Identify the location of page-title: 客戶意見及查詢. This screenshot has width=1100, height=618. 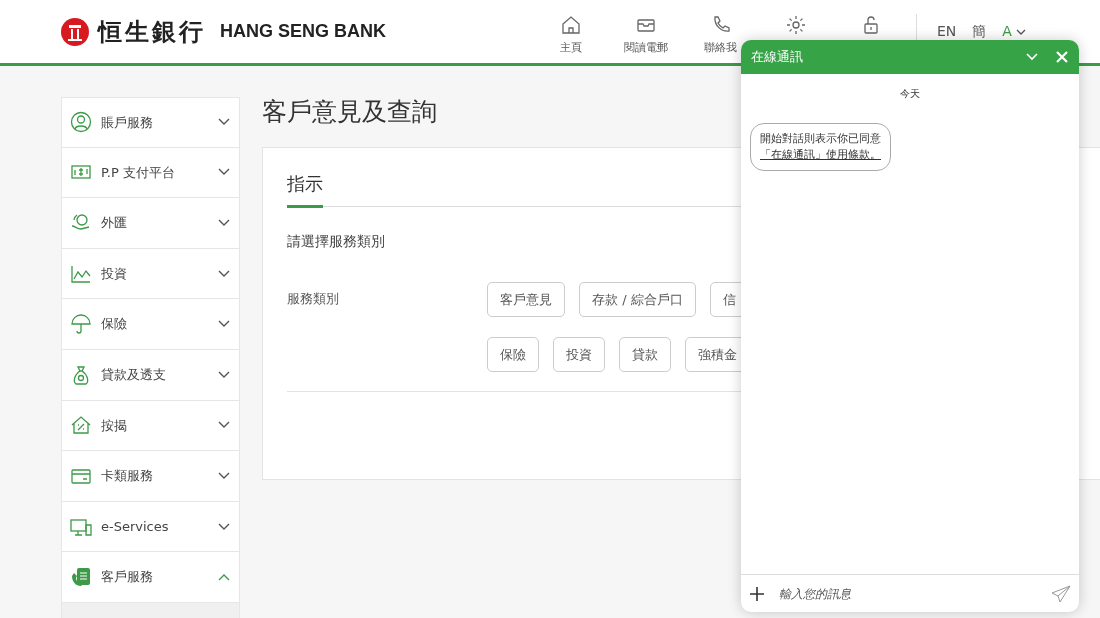
(350, 112).